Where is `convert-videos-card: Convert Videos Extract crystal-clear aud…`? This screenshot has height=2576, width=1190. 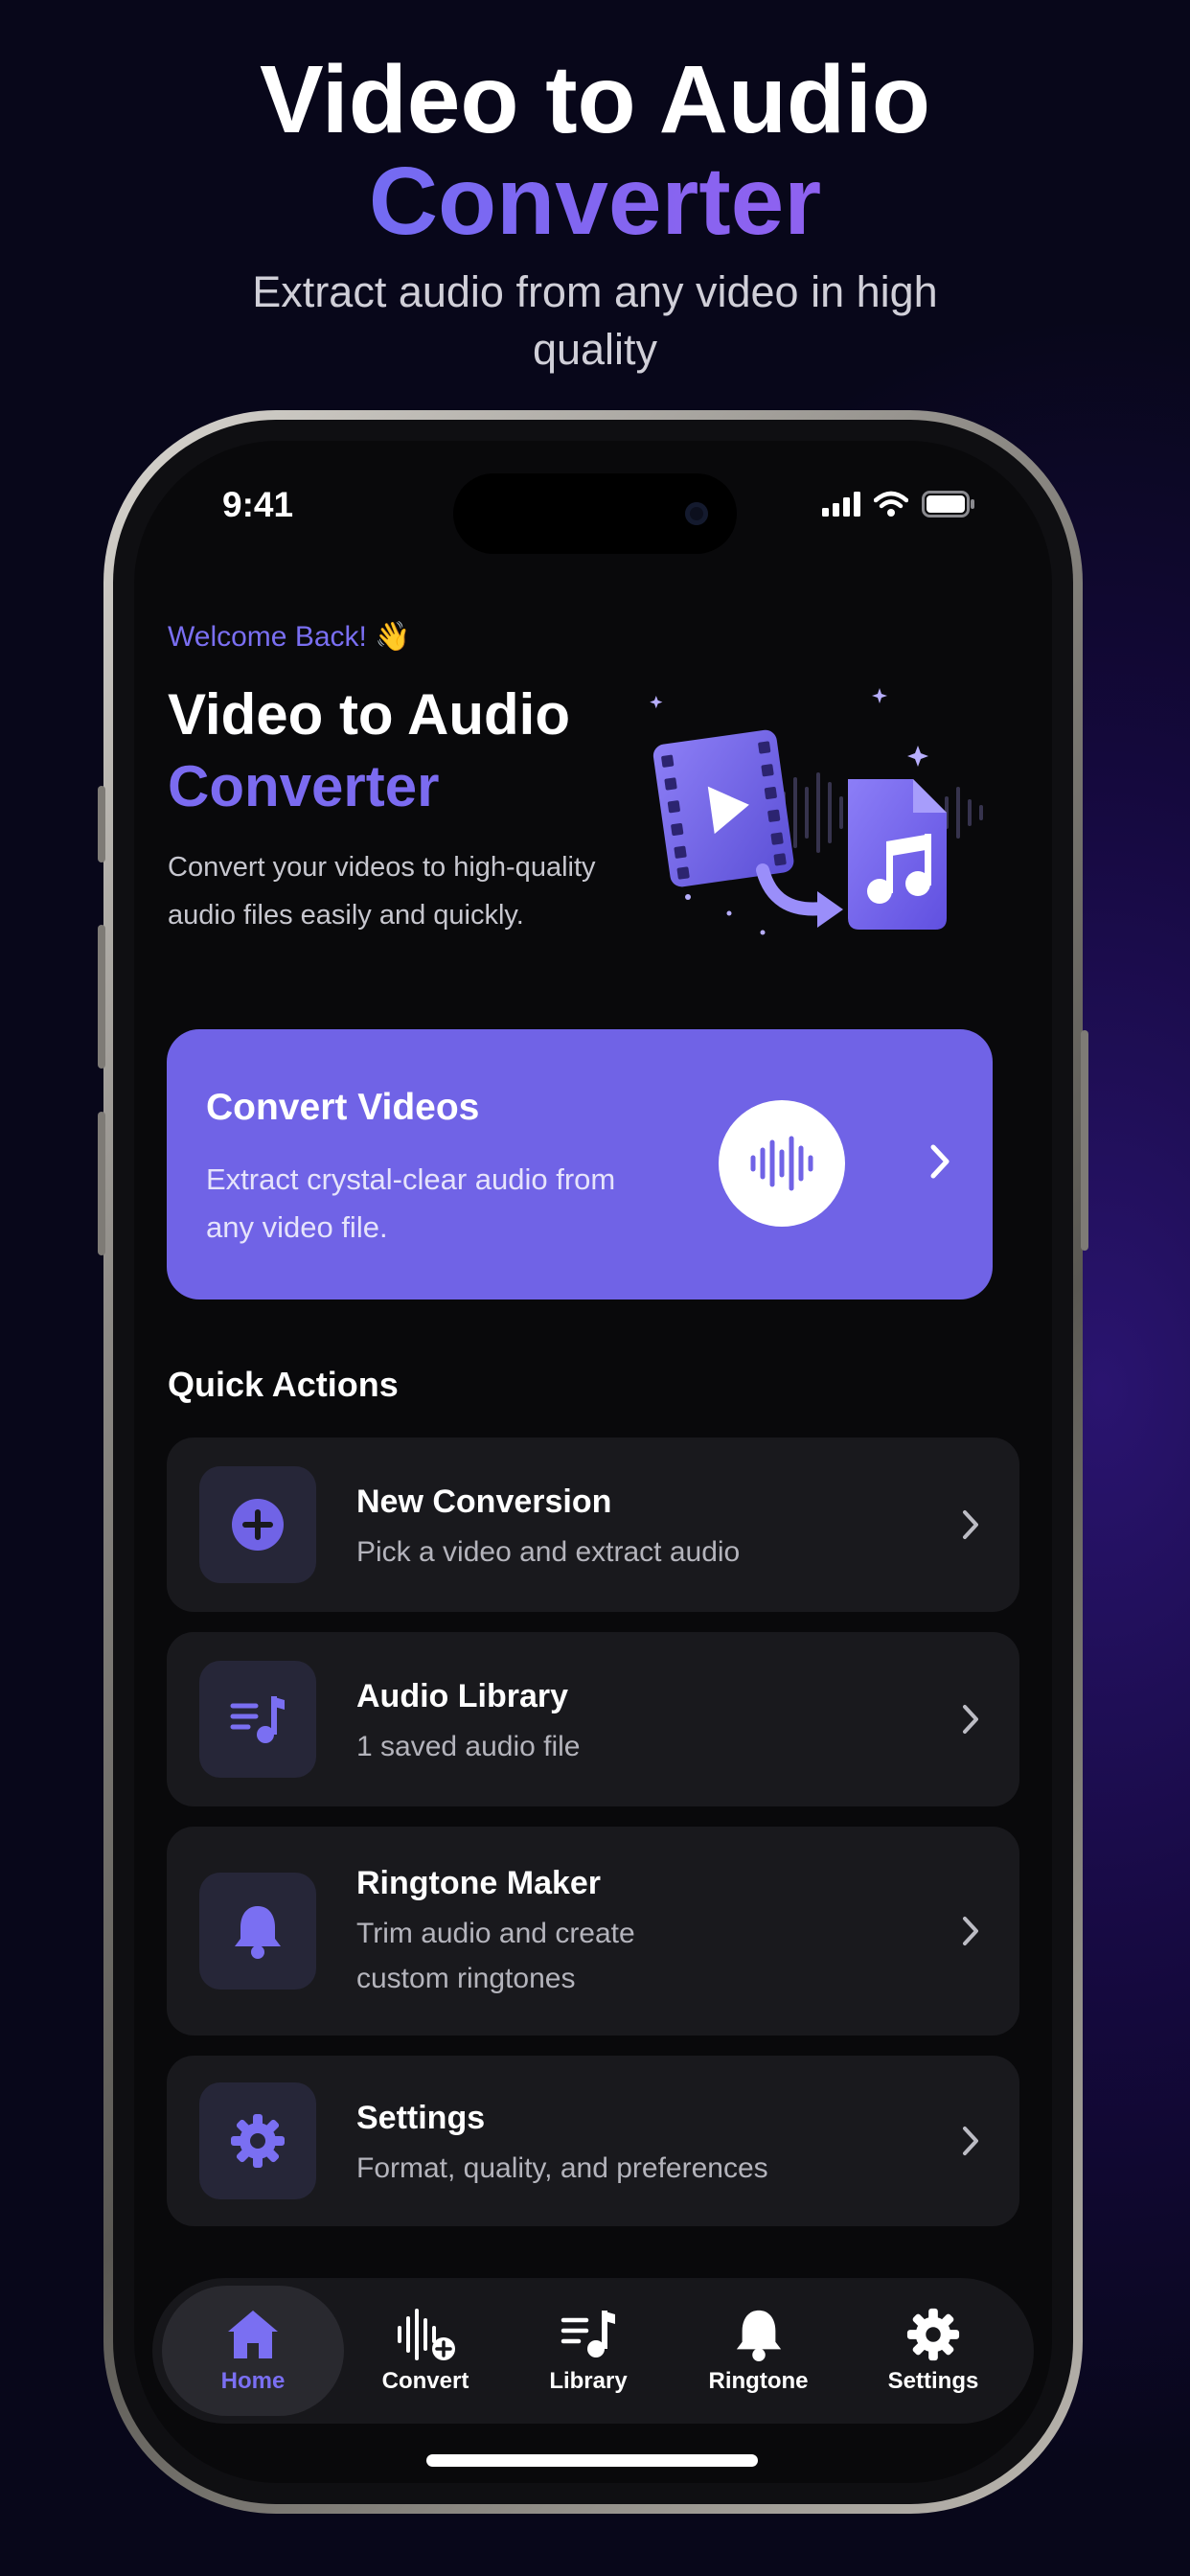
convert-videos-card: Convert Videos Extract crystal-clear aud… is located at coordinates (580, 1164).